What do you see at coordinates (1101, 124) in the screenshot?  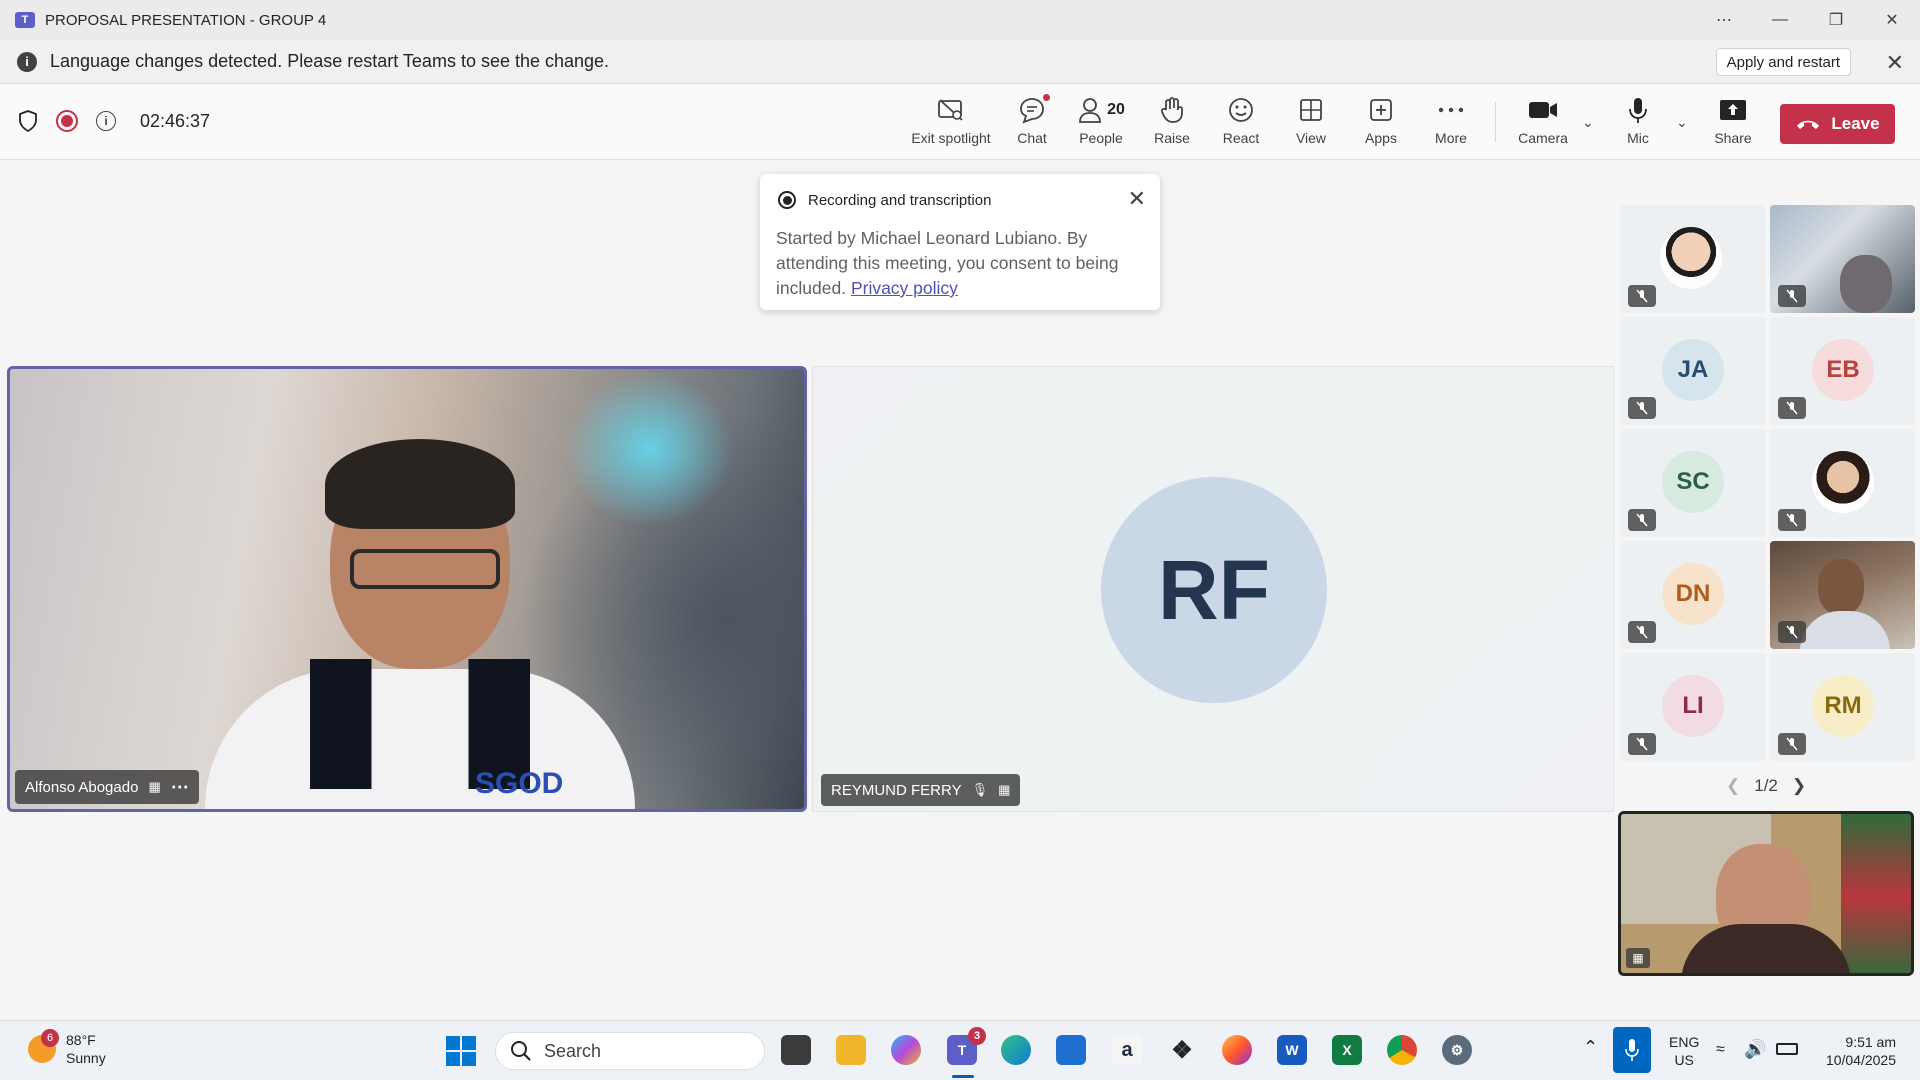 I see `people-button: 20 People` at bounding box center [1101, 124].